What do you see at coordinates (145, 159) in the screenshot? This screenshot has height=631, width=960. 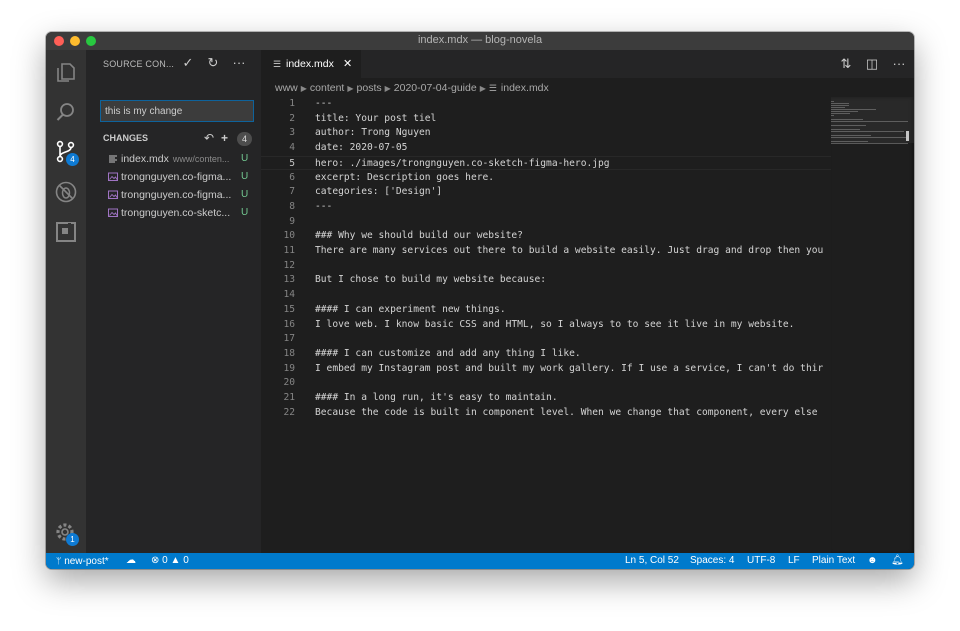 I see `file-name: index.mdx` at bounding box center [145, 159].